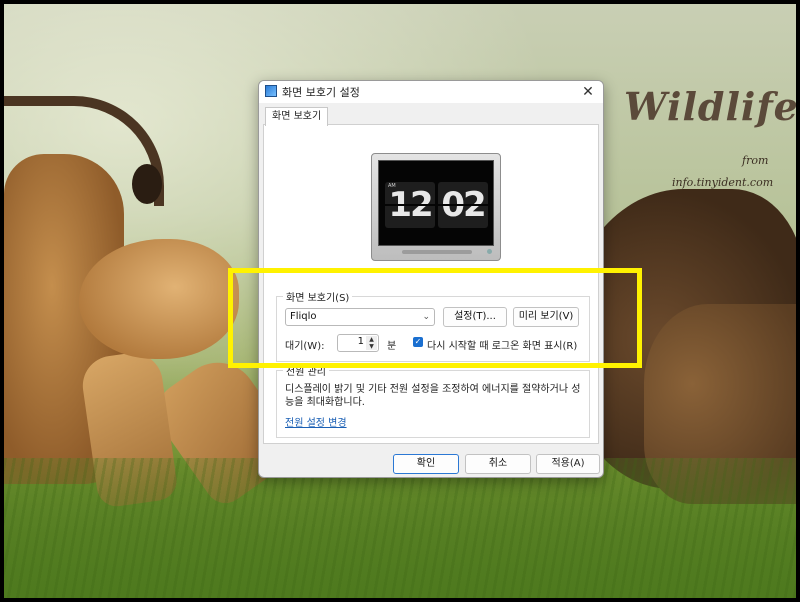  I want to click on screensaver-selected: Fliqlo, so click(303, 316).